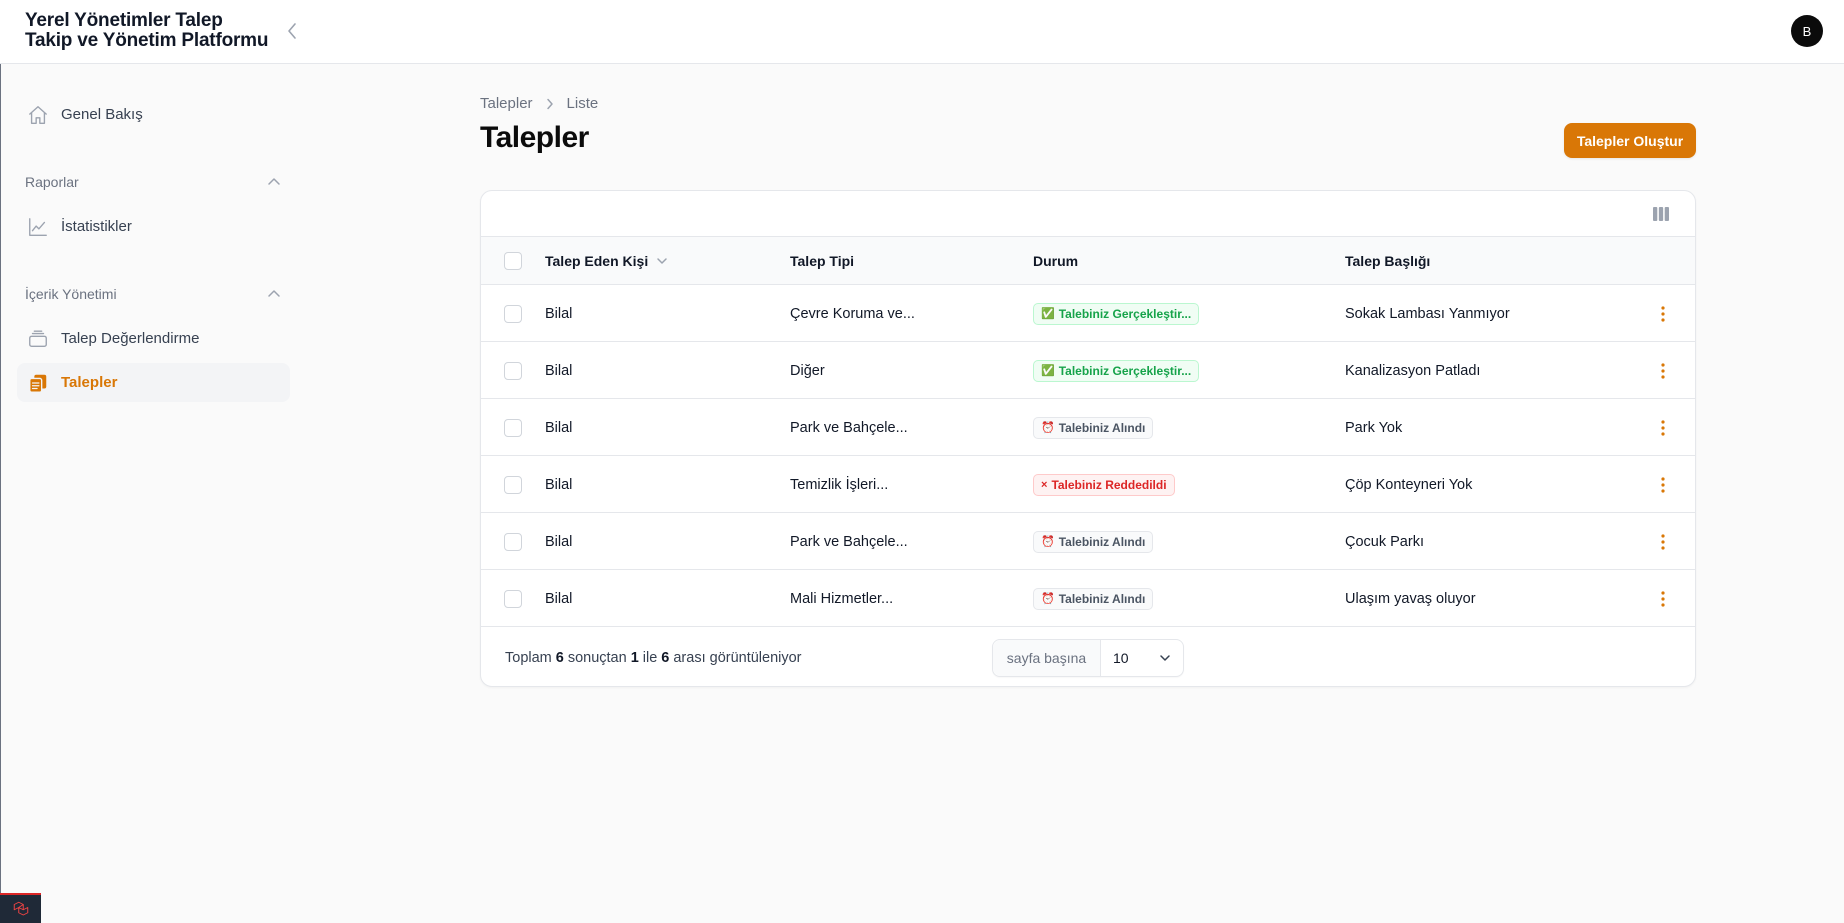 The height and width of the screenshot is (923, 1844). Describe the element at coordinates (1142, 658) in the screenshot. I see `per-page-select: 10` at that location.